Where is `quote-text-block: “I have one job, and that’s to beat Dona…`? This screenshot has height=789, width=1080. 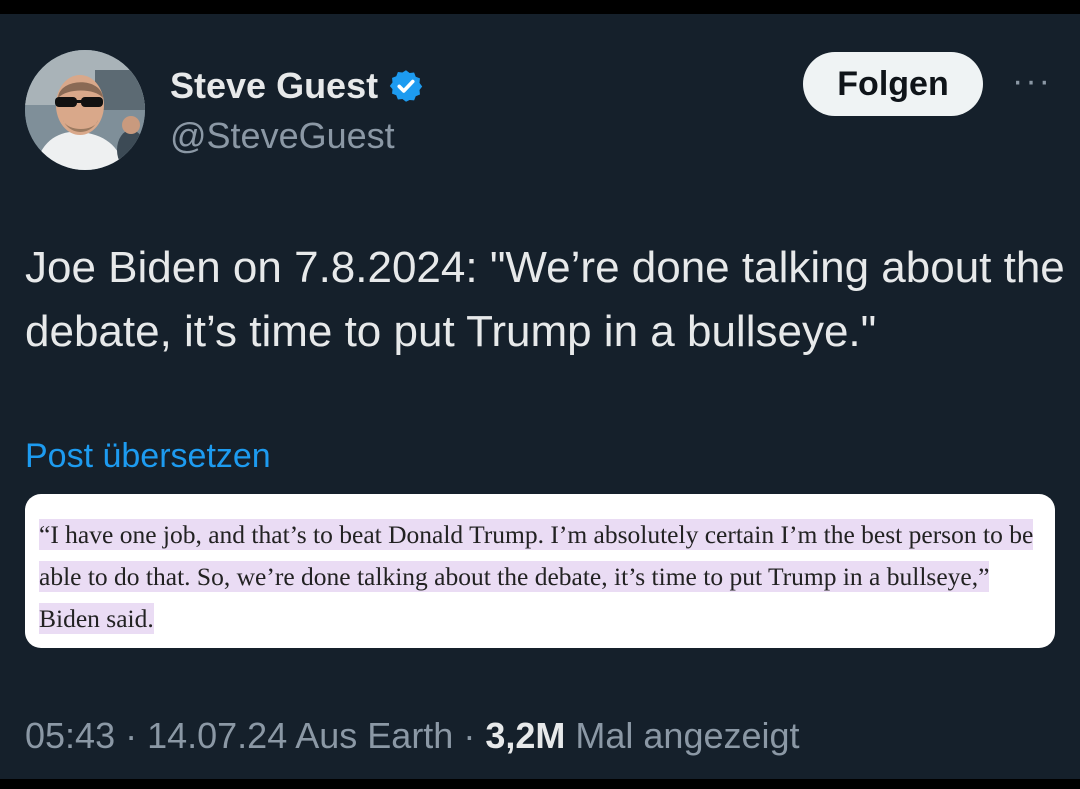
quote-text-block: “I have one job, and that’s to beat Dona… is located at coordinates (539, 577).